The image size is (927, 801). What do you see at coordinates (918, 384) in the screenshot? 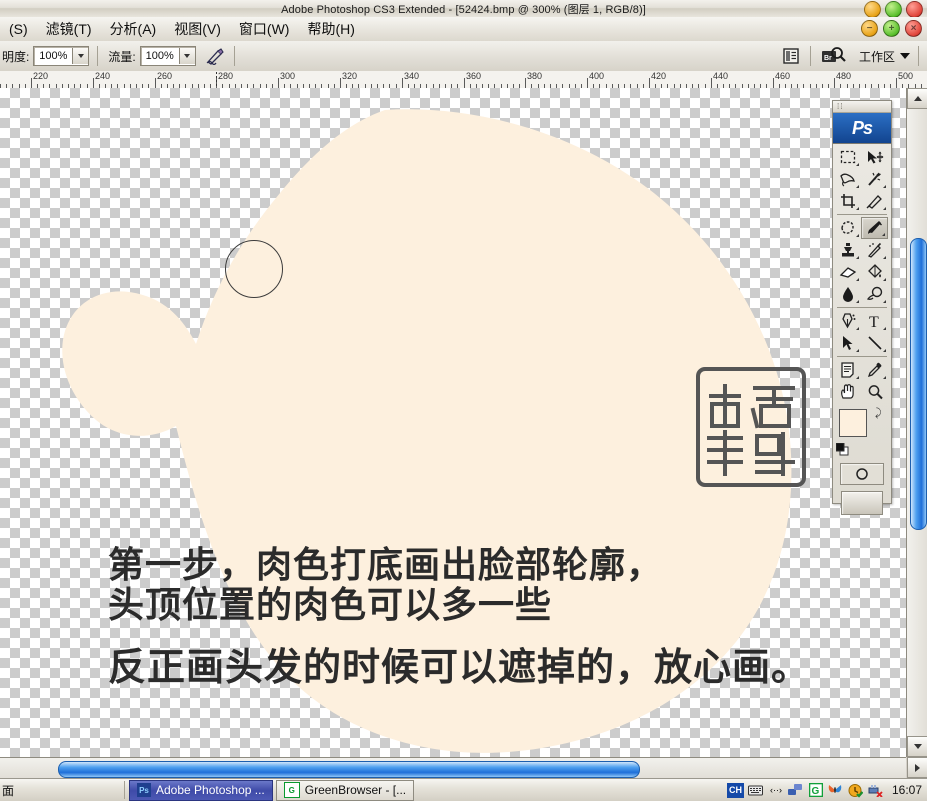
I see `vertical-scroll-thumb` at bounding box center [918, 384].